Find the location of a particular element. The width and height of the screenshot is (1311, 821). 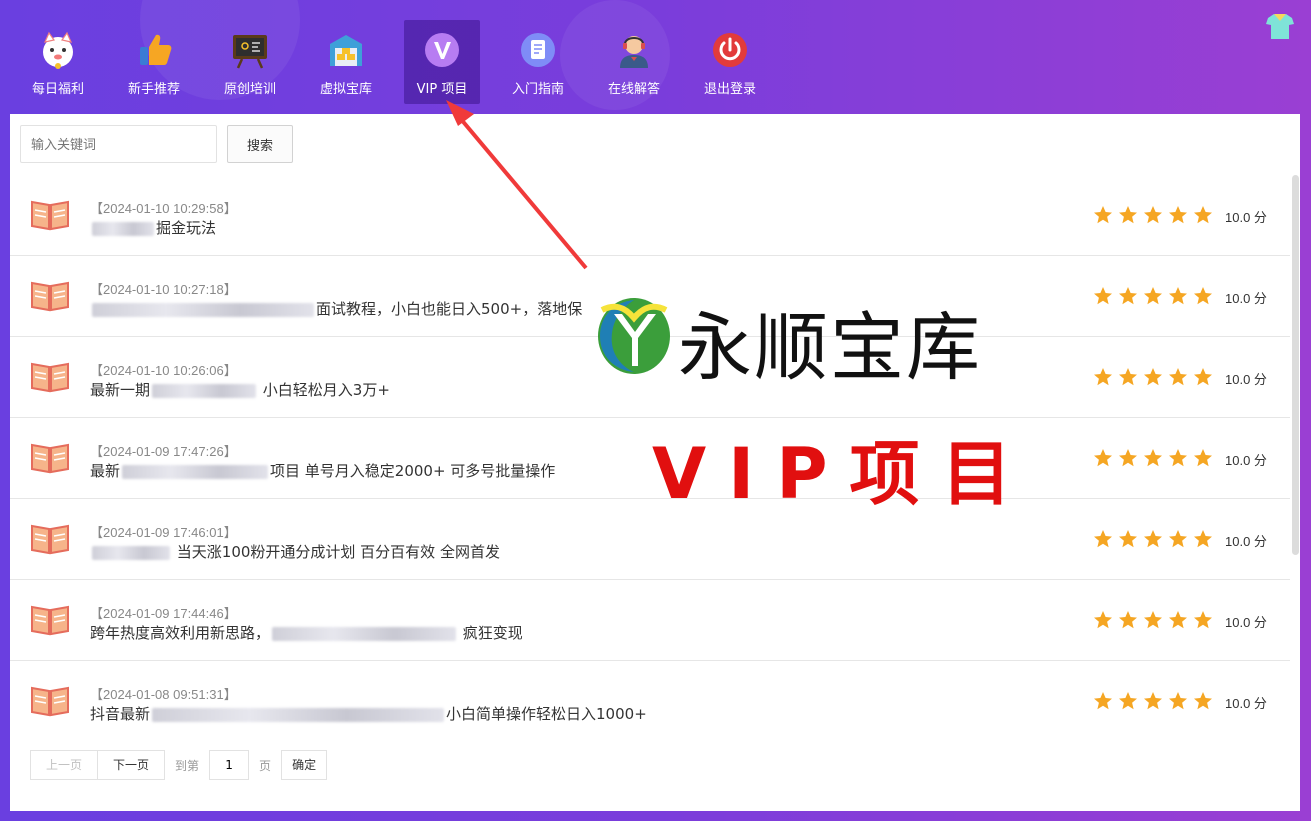

item-title: 掘金玩法 is located at coordinates (153, 227).